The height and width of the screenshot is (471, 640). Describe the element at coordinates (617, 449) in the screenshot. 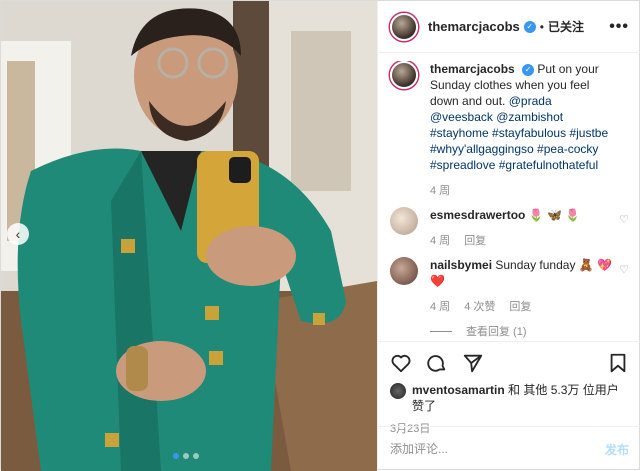

I see `post-comment-button: 发布` at that location.